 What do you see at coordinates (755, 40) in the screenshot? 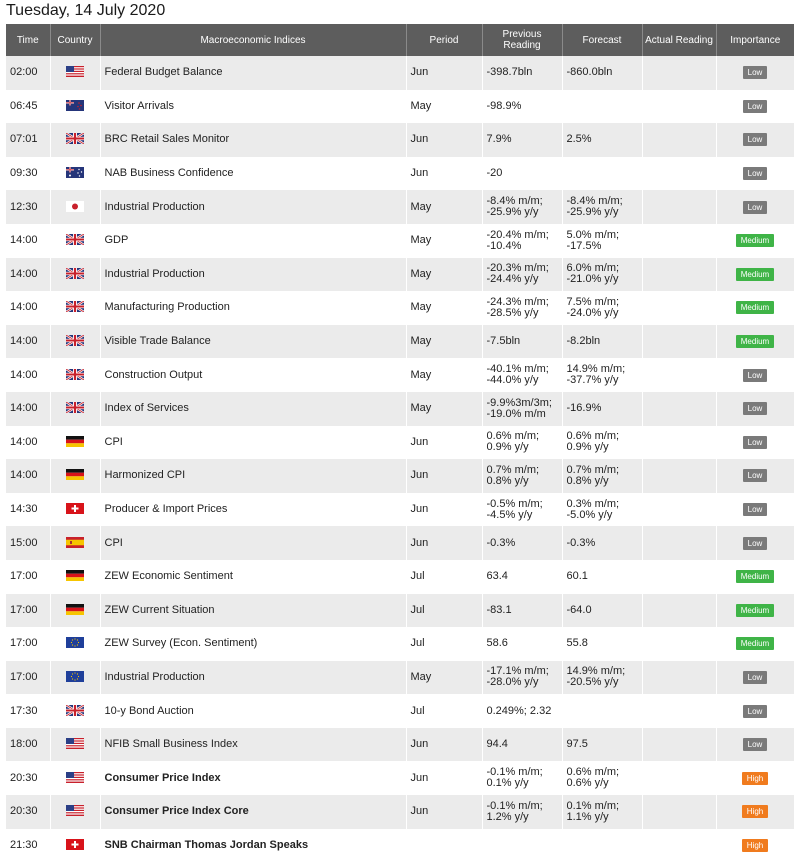
I see `header-importance: Importance` at bounding box center [755, 40].